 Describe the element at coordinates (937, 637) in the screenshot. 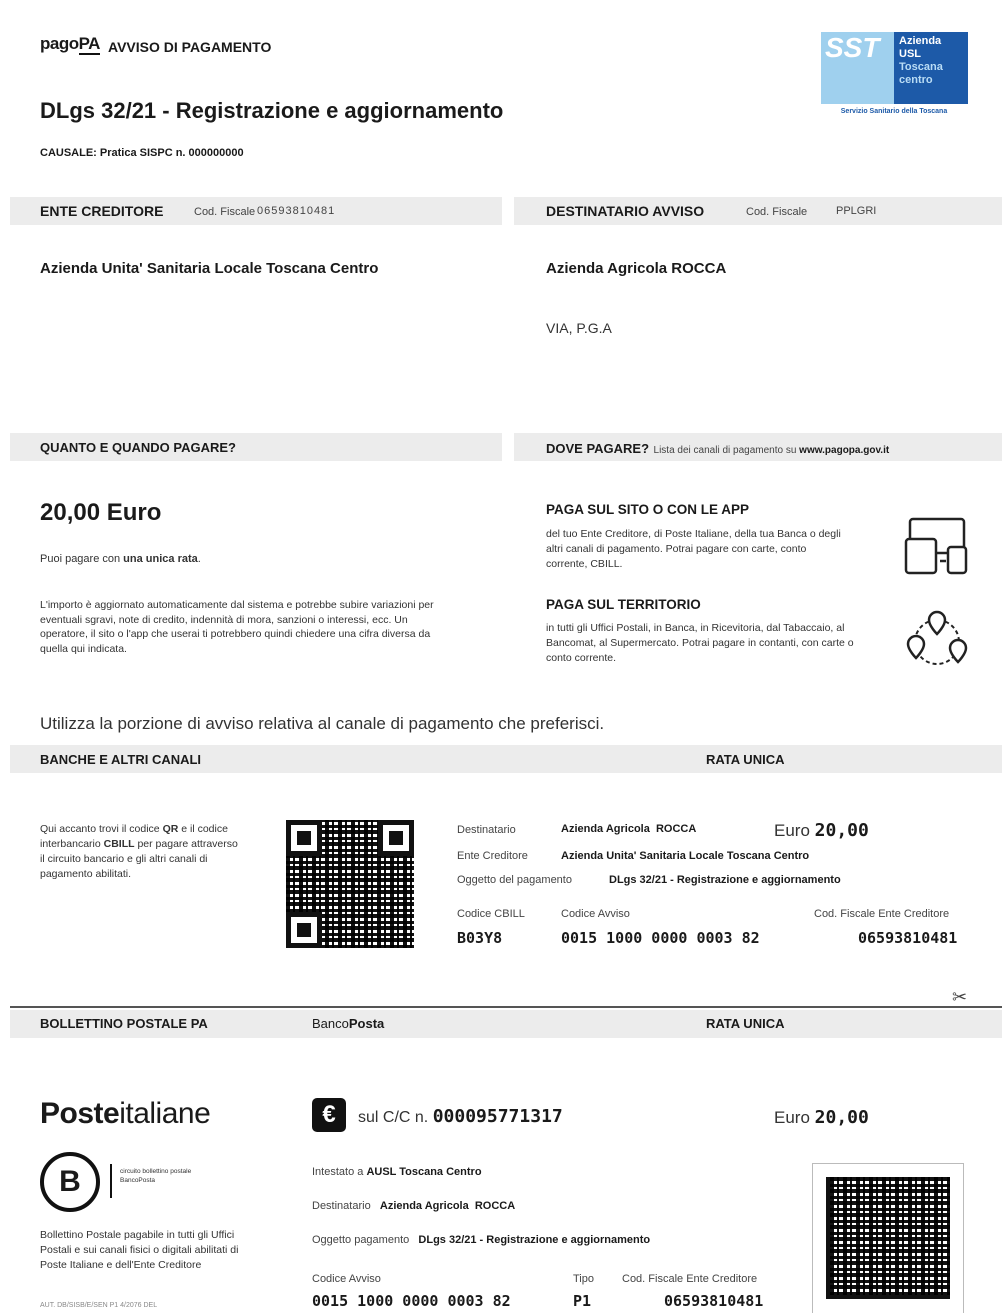

I see `map-pins-icon` at that location.